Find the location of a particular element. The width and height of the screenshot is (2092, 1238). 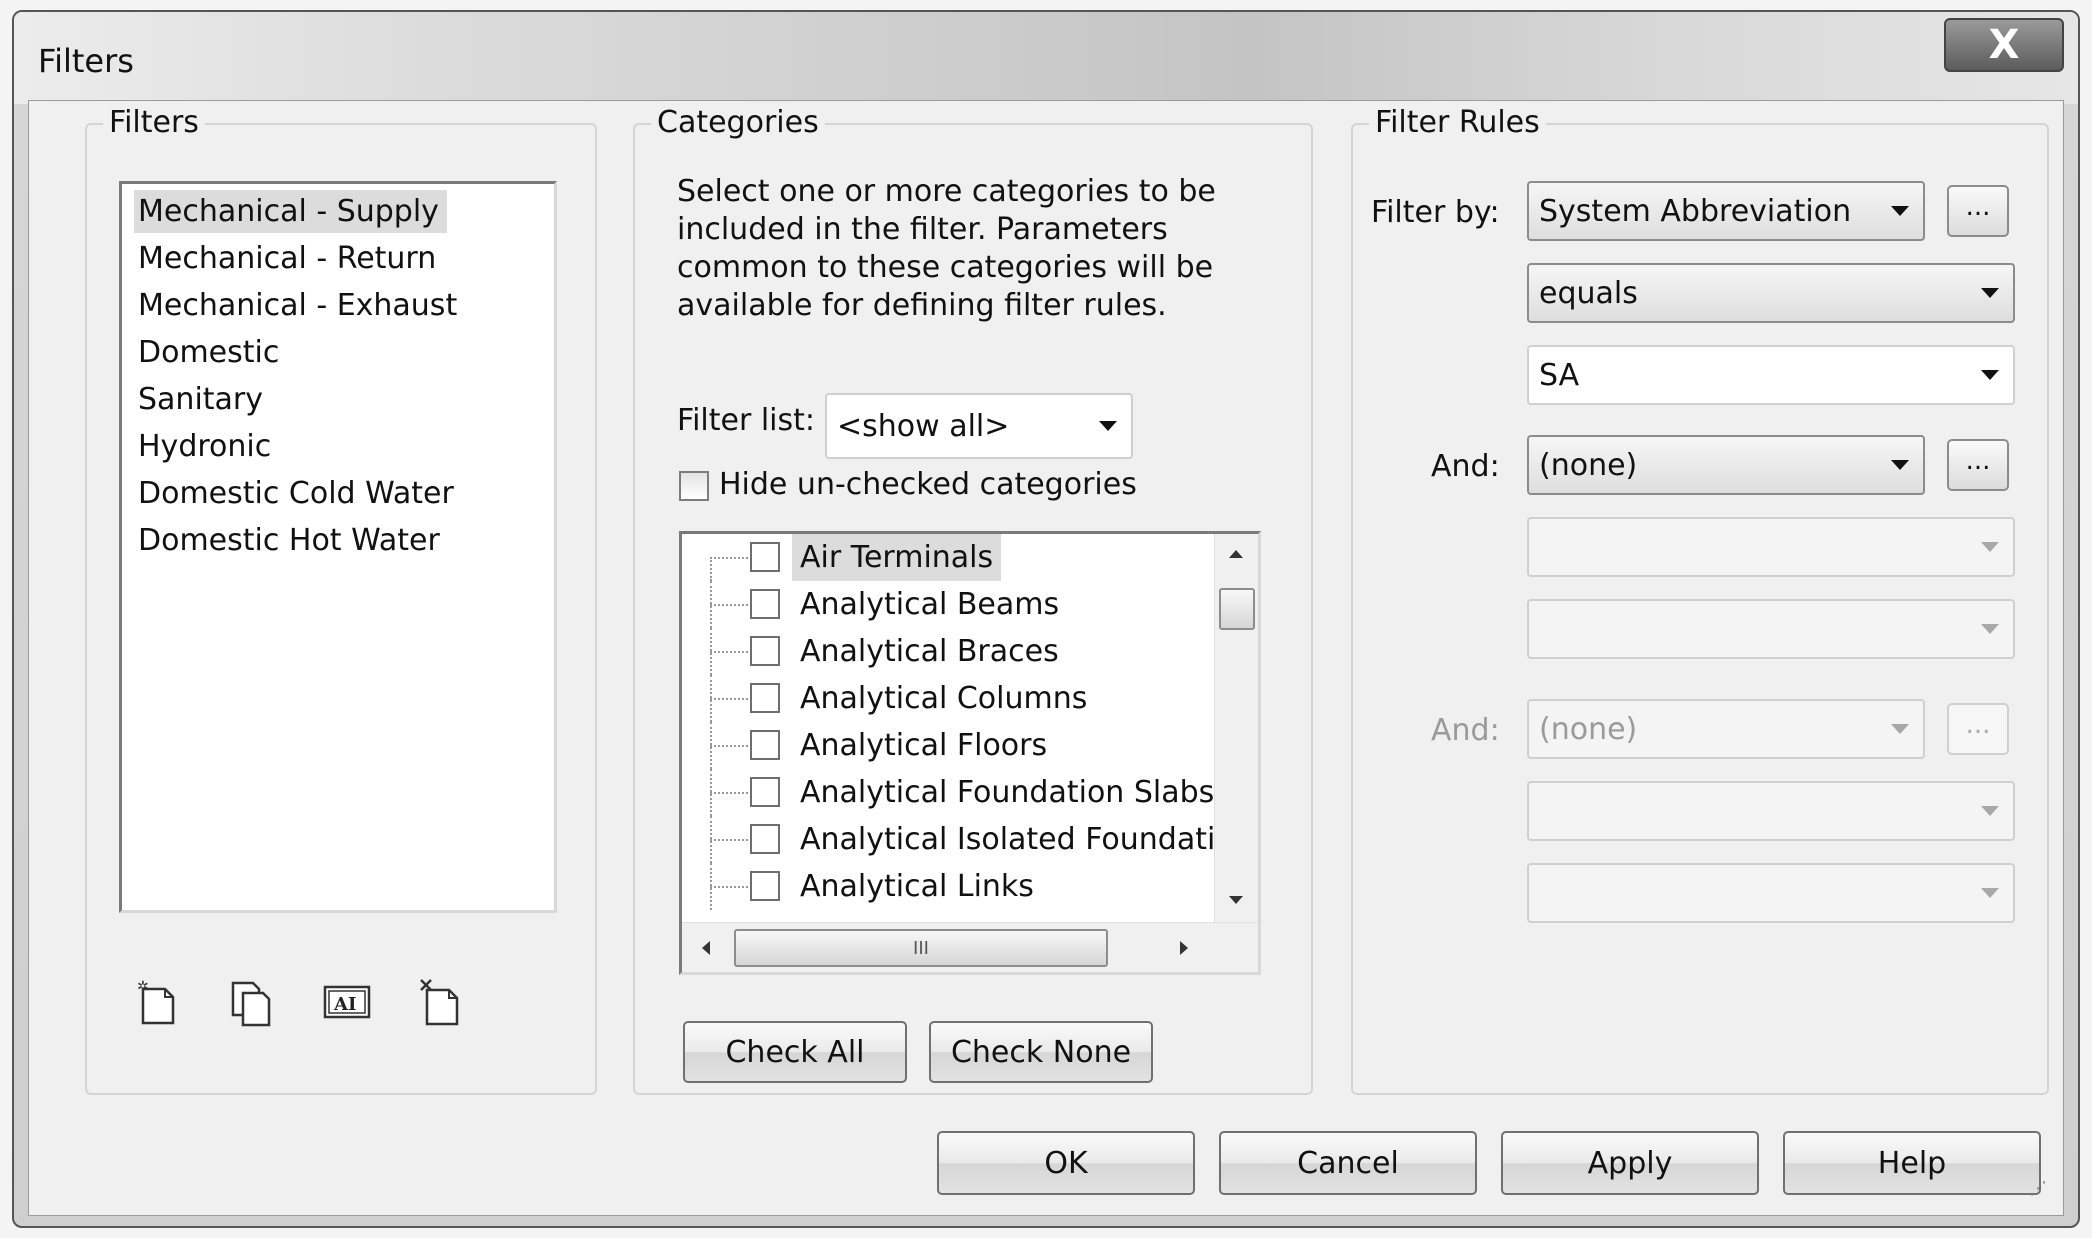

dialog-title: Filters is located at coordinates (86, 61).